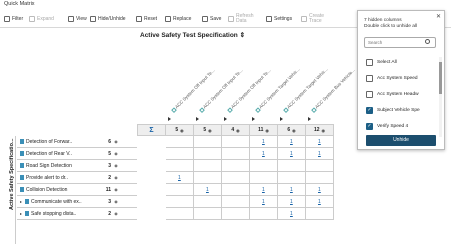 The image size is (451, 244). I want to click on matrix-row: ▸ Communicate with ex.. 3 ◉, so click(77, 202).